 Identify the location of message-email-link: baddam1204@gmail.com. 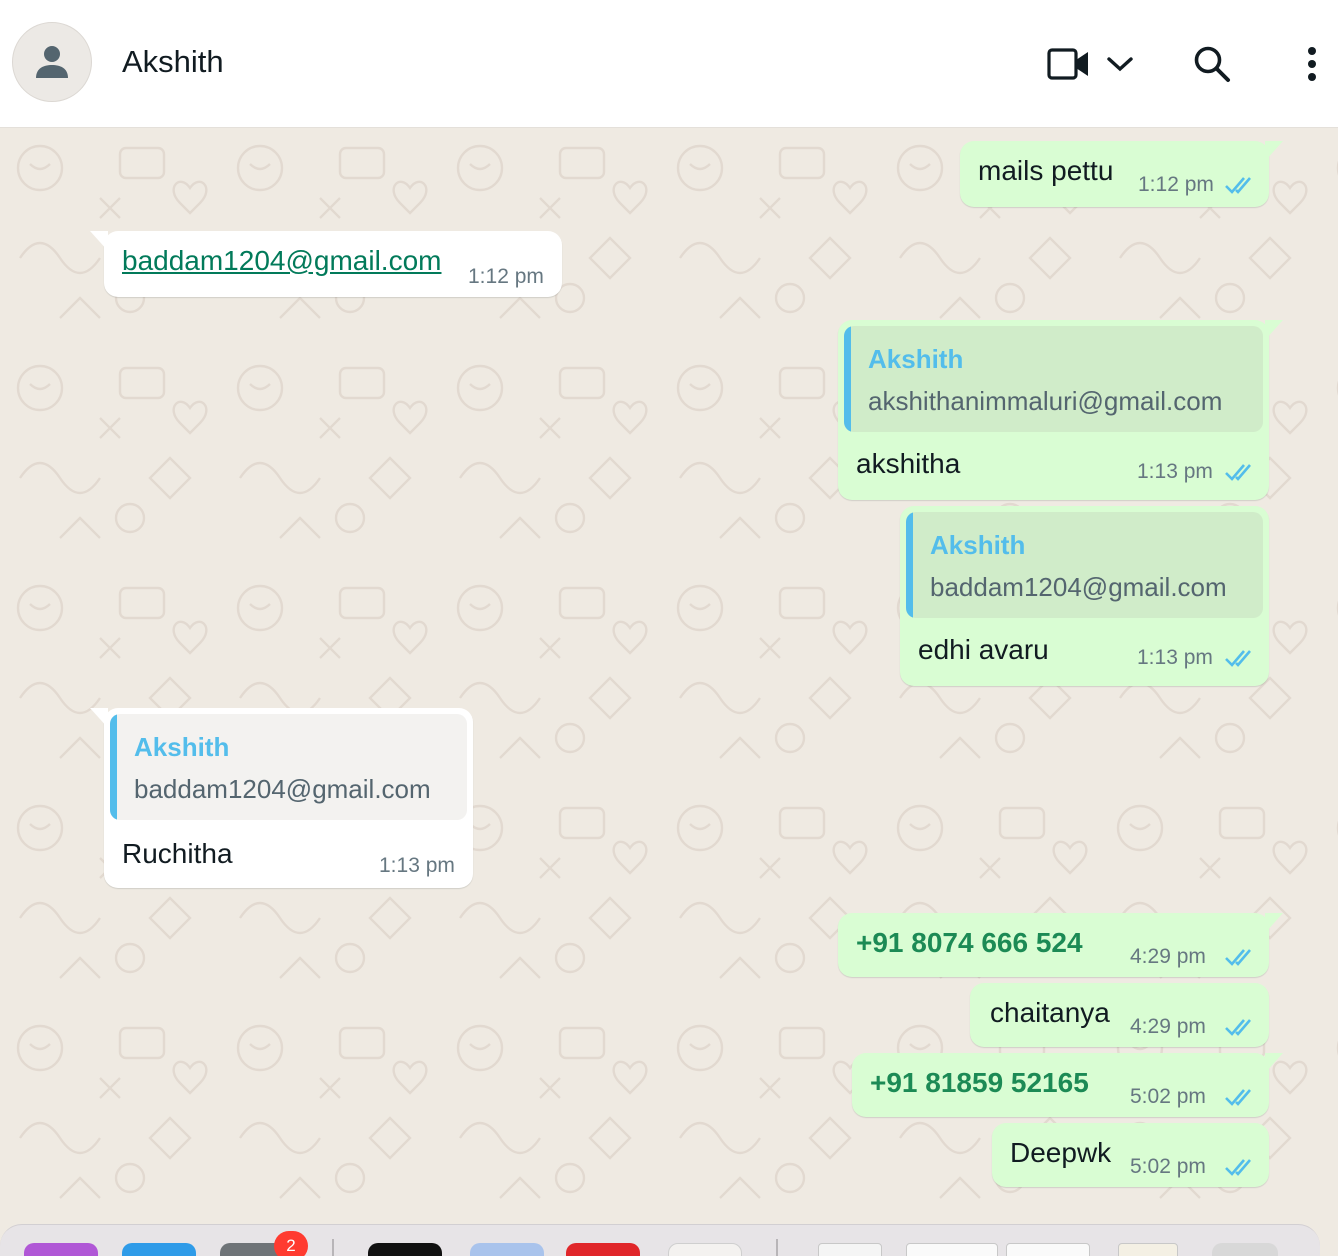
(281, 261).